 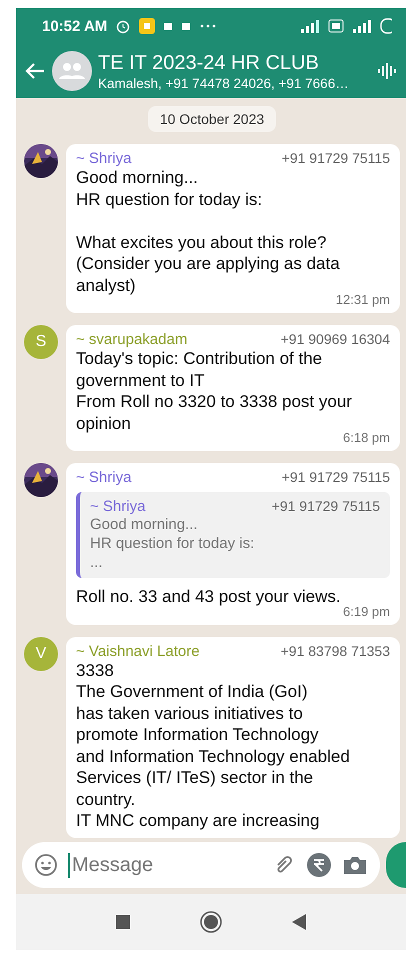 I want to click on group-avatar-icon, so click(x=72, y=71).